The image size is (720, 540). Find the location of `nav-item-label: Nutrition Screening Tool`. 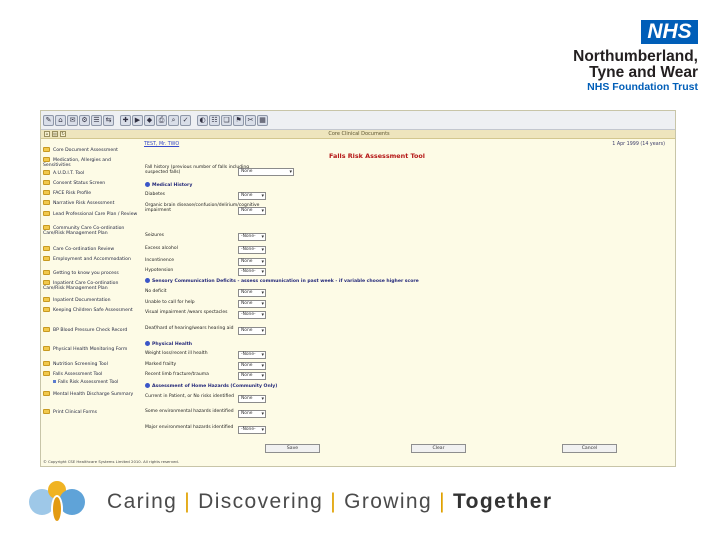

nav-item-label: Nutrition Screening Tool is located at coordinates (80, 364).